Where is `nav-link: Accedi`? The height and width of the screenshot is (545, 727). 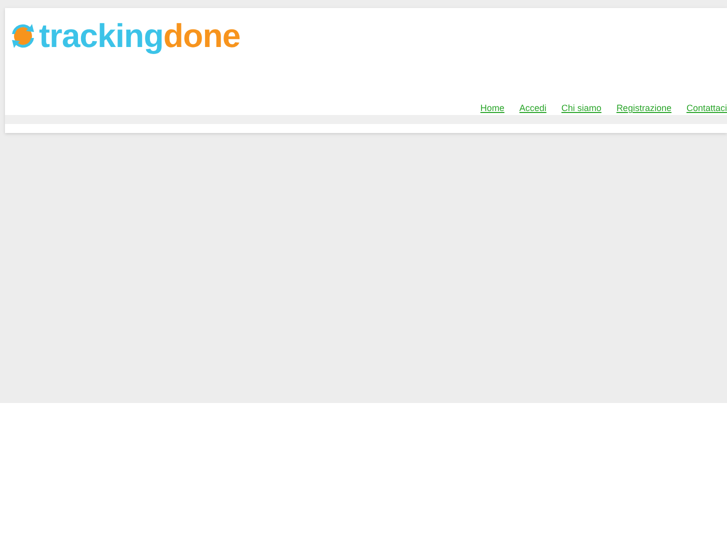 nav-link: Accedi is located at coordinates (532, 108).